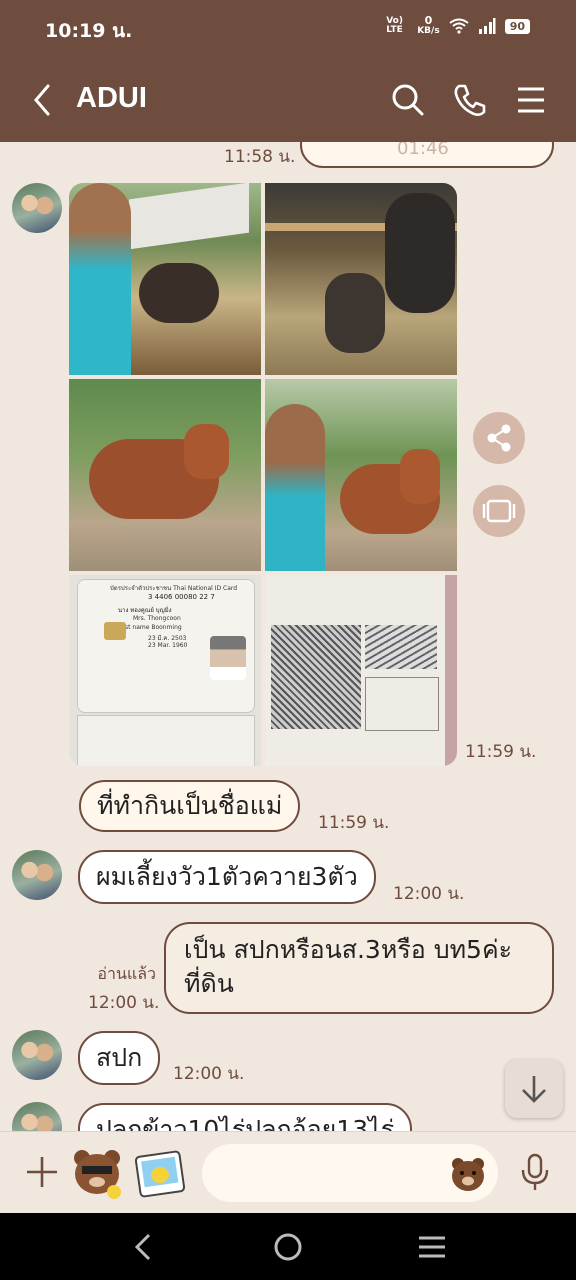 The height and width of the screenshot is (1280, 576). I want to click on phone-icon, so click(470, 100).